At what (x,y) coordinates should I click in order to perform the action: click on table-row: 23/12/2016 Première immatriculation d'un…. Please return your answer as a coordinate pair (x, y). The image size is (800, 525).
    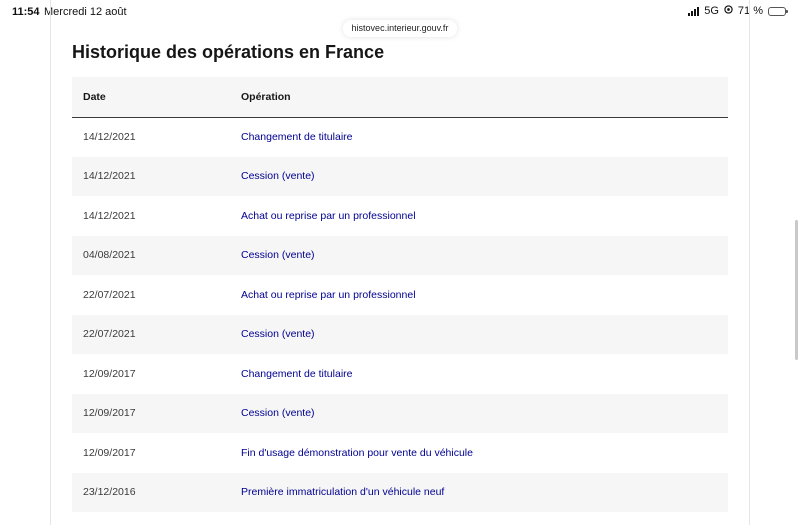
    Looking at the image, I should click on (400, 492).